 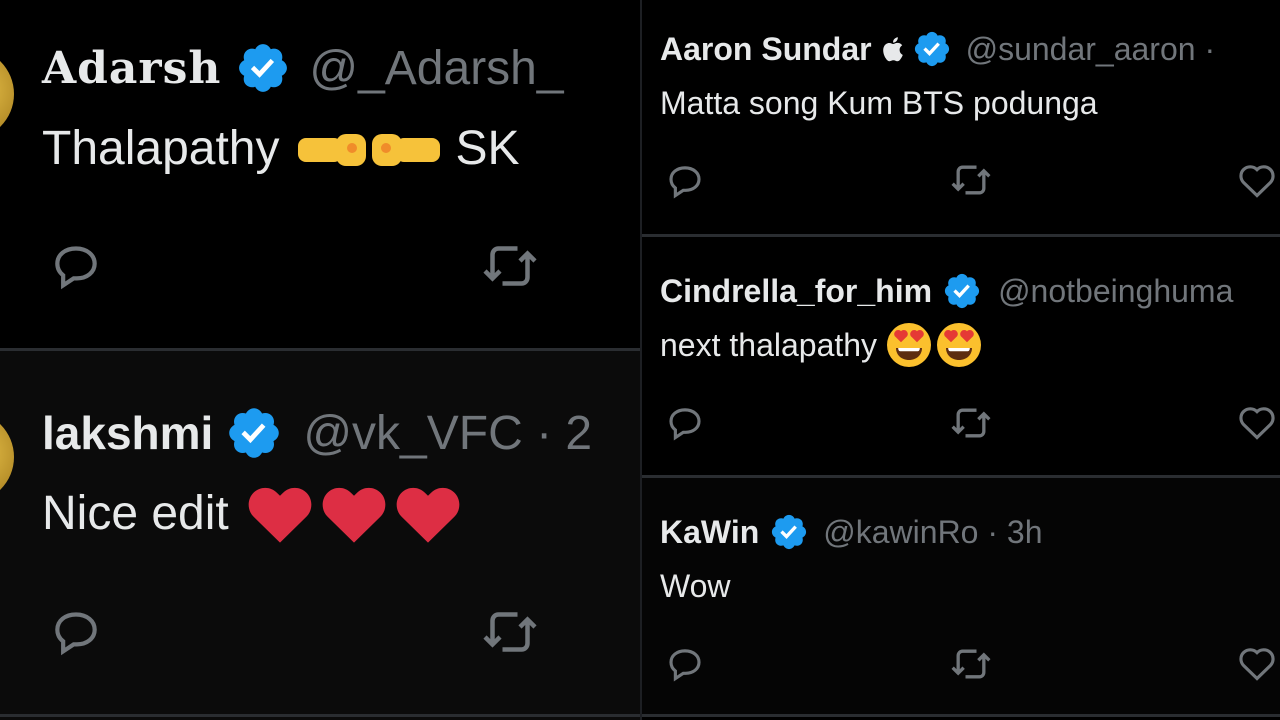 I want to click on author-handle: @vk_VFC · 2, so click(x=447, y=433).